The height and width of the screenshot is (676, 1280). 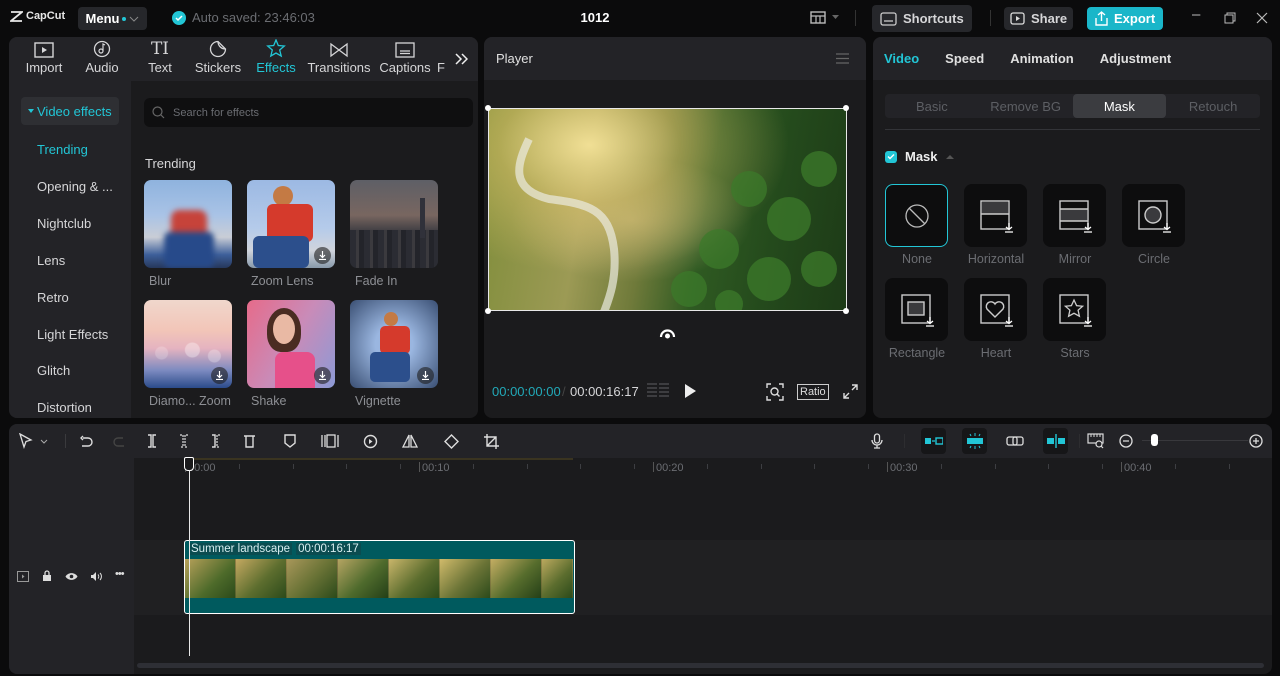 I want to click on zoom-in-button, so click(x=1256, y=441).